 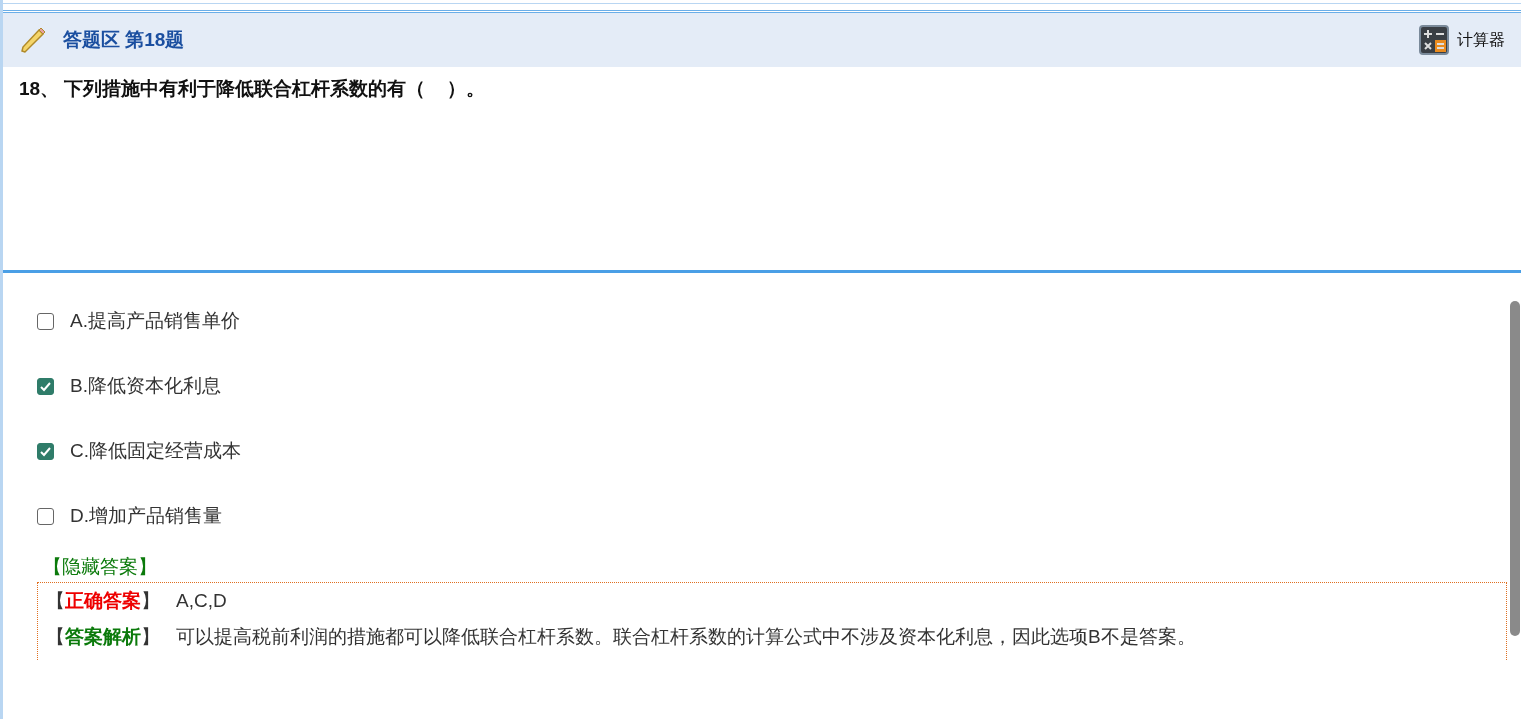 I want to click on option-label: D.增加产品销售量, so click(x=146, y=516).